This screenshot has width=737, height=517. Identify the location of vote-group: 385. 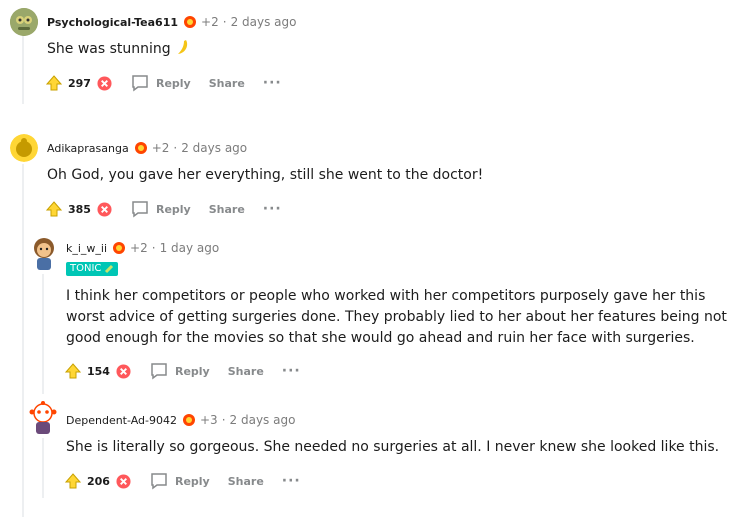
(79, 209).